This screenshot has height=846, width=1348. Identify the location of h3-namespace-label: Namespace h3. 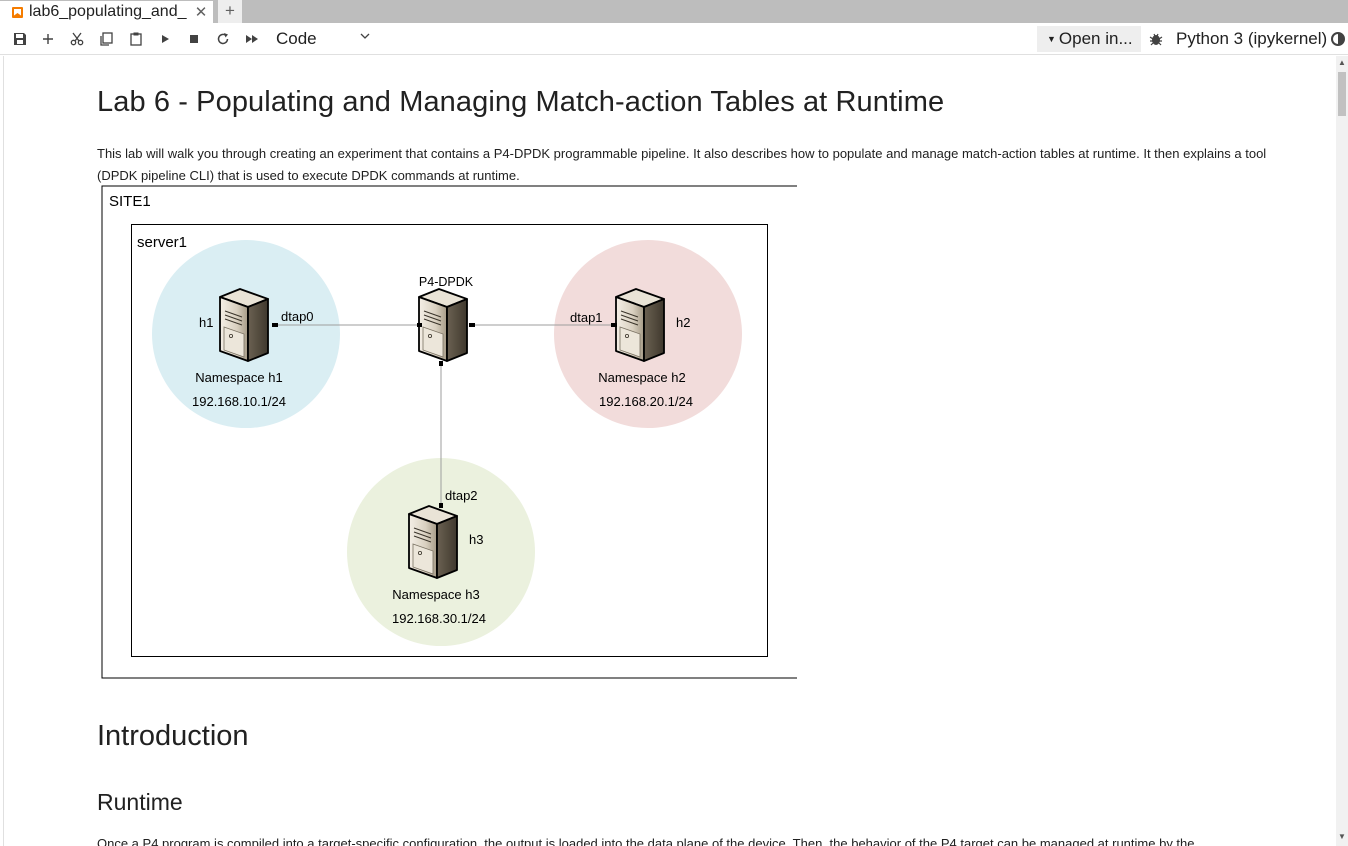
(435, 594).